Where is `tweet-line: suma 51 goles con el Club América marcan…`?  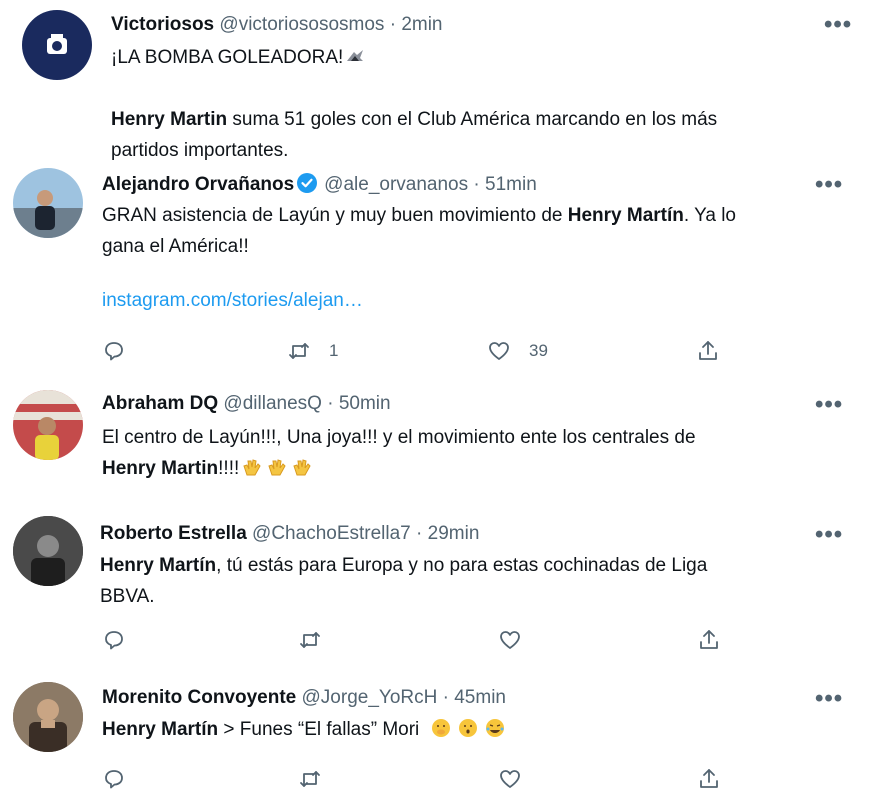 tweet-line: suma 51 goles con el Club América marcan… is located at coordinates (472, 119).